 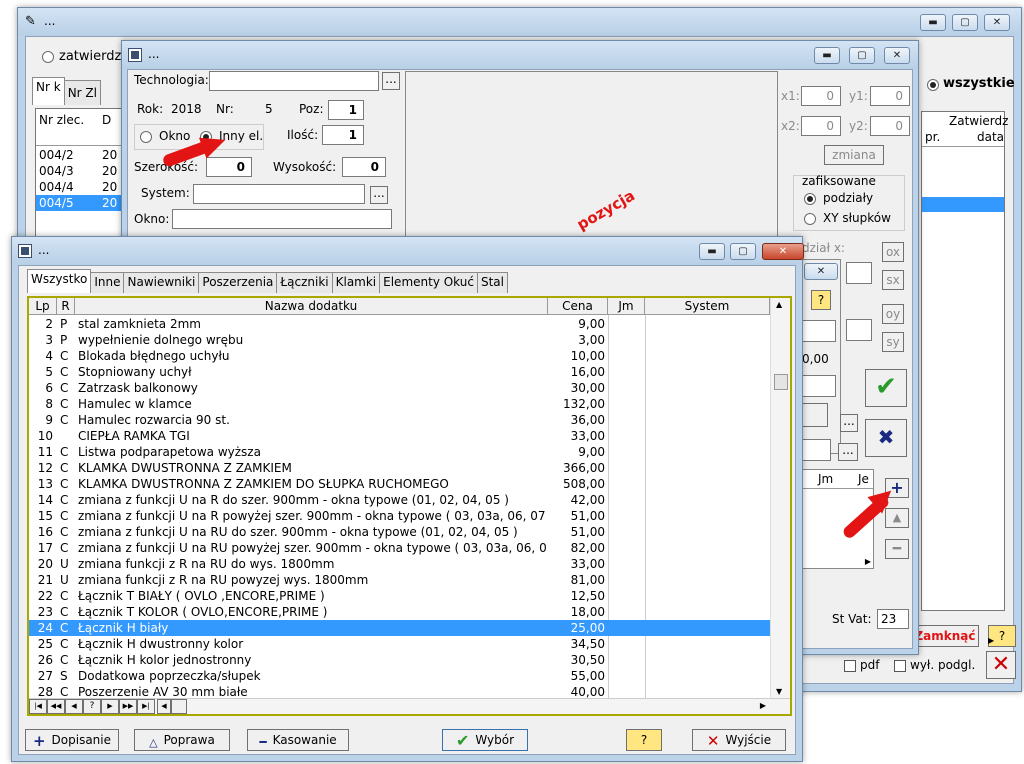 What do you see at coordinates (626, 306) in the screenshot?
I see `col-jm: Jm` at bounding box center [626, 306].